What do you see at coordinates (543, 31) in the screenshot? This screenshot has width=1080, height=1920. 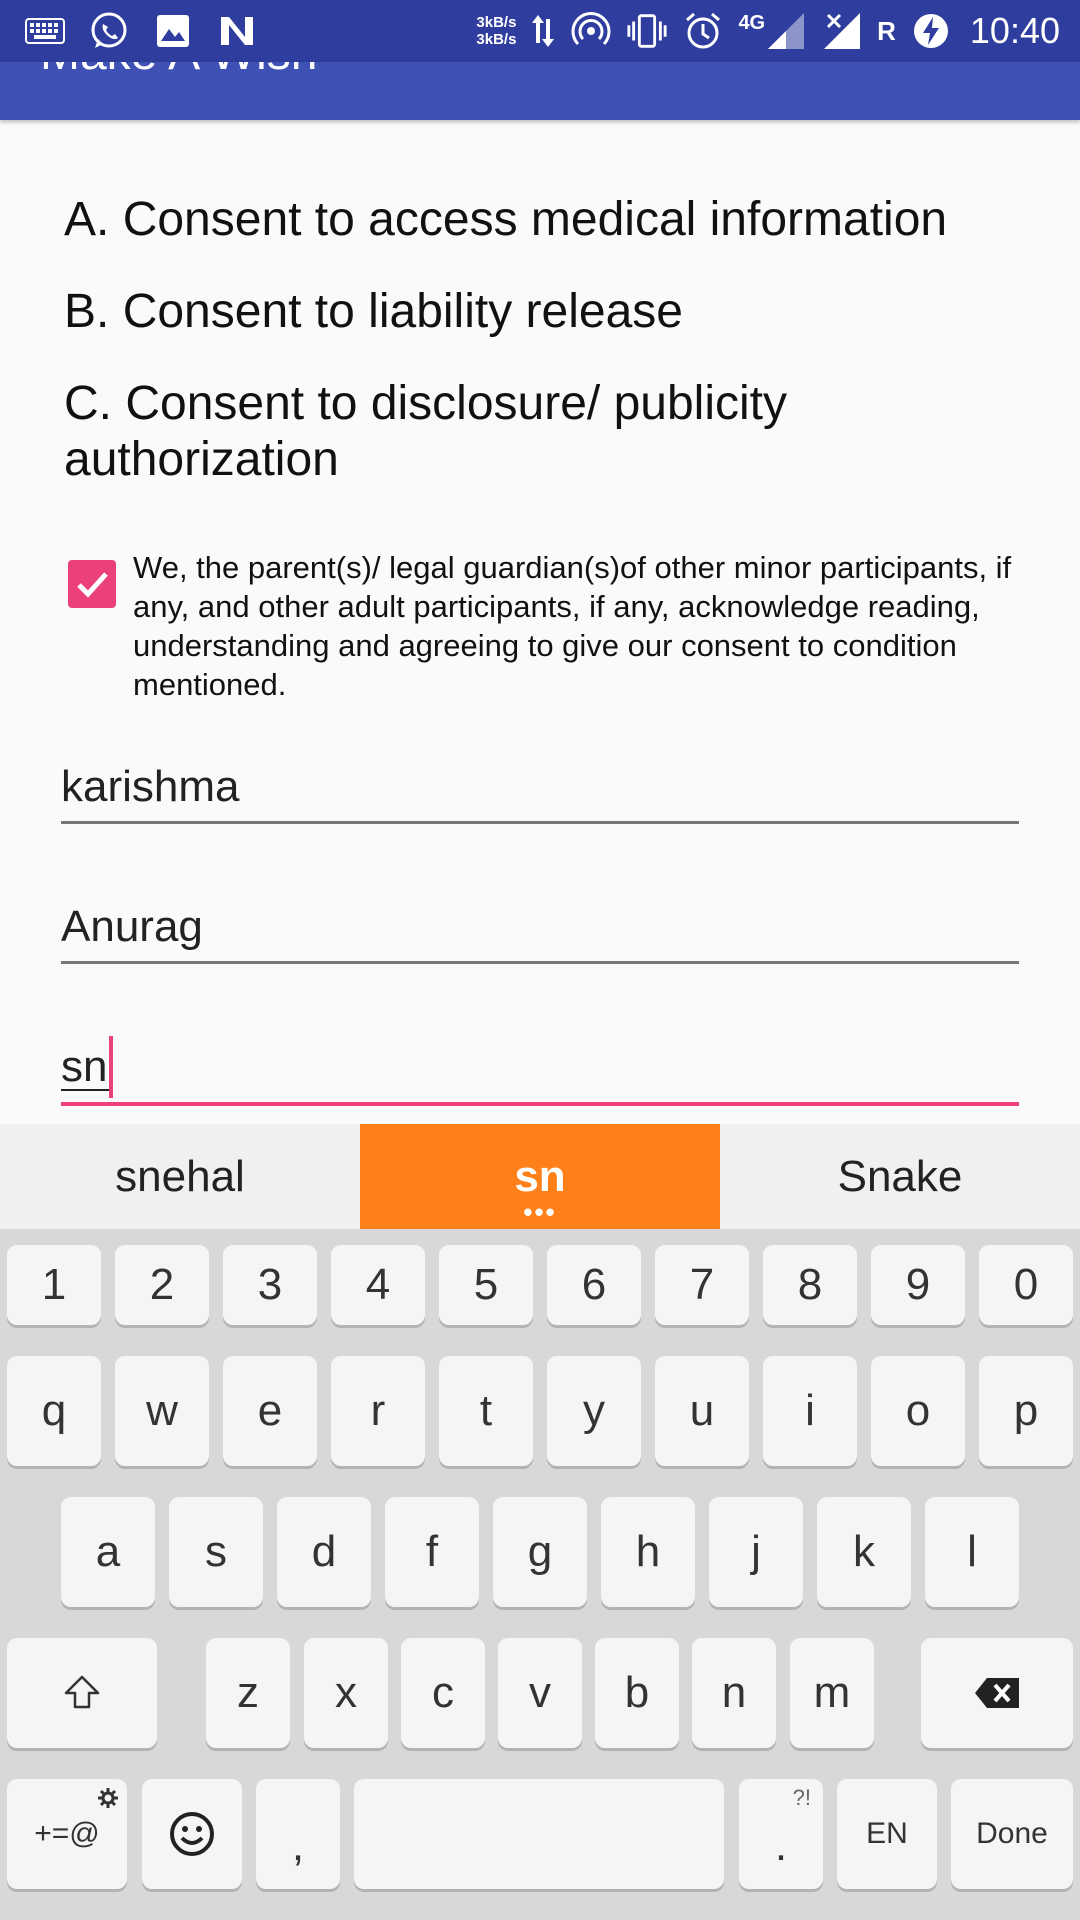 I see `data-transfer-icon` at bounding box center [543, 31].